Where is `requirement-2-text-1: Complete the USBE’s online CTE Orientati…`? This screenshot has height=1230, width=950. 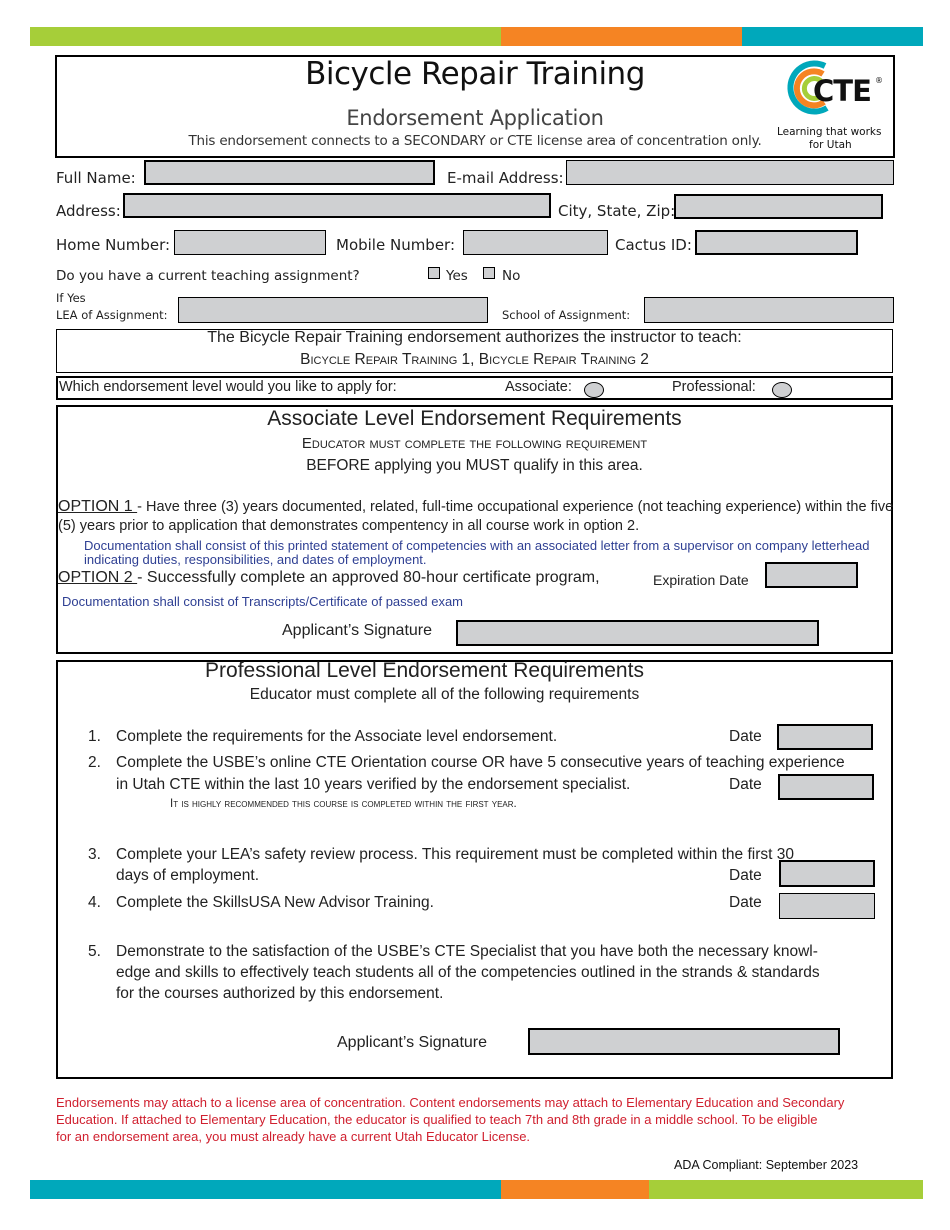
requirement-2-text-1: Complete the USBE’s online CTE Orientati… is located at coordinates (480, 762).